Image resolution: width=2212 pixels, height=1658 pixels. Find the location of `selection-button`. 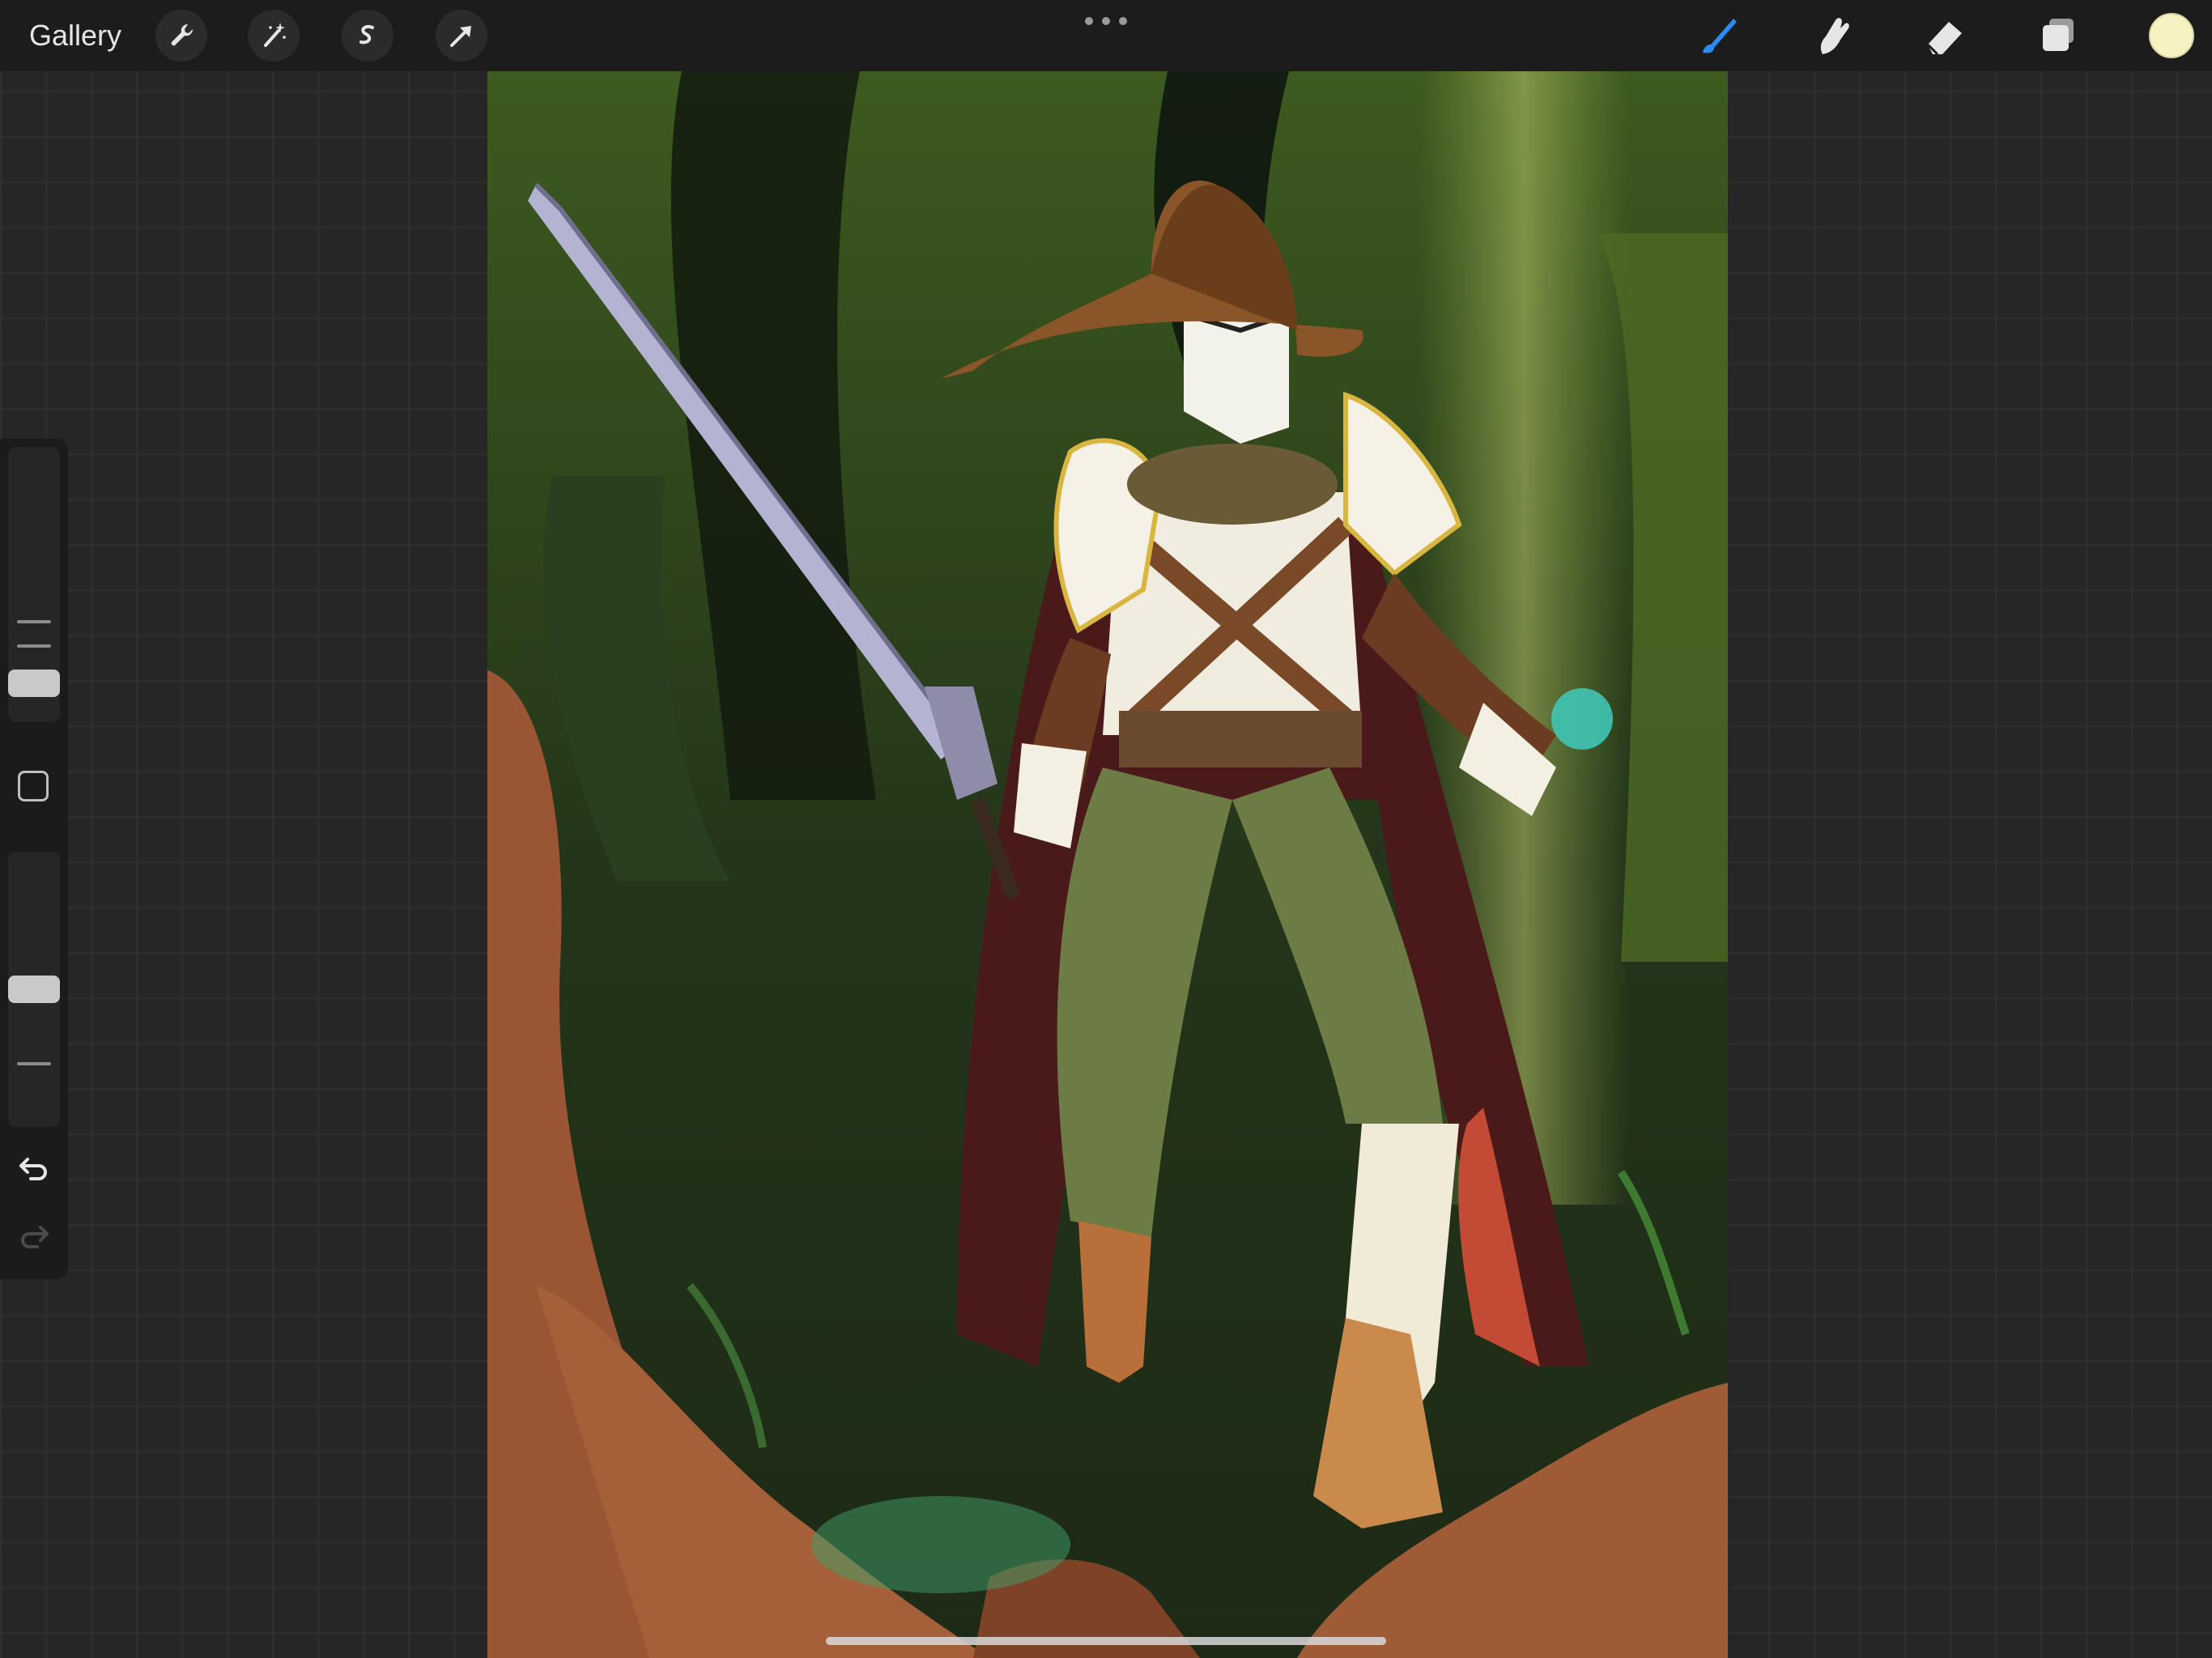

selection-button is located at coordinates (368, 36).